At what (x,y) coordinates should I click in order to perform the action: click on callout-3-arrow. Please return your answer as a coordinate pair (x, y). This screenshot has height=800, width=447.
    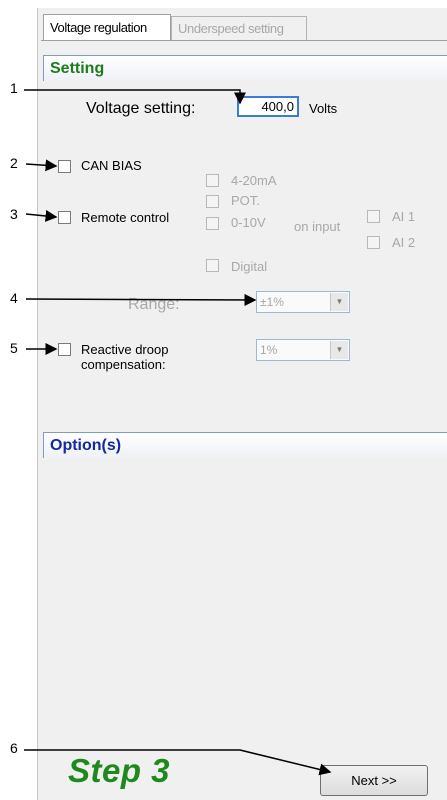
    Looking at the image, I should click on (41, 215).